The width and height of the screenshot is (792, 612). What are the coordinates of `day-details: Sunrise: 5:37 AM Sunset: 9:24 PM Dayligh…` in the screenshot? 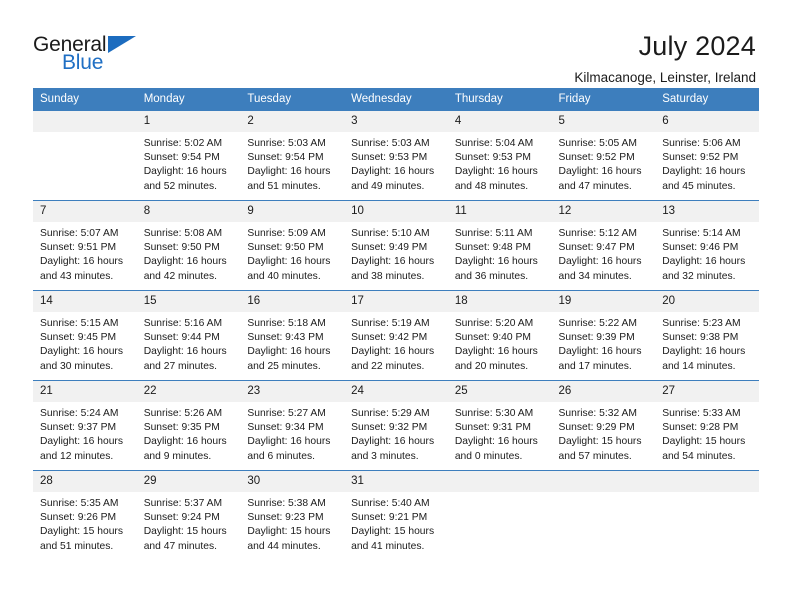 It's located at (189, 523).